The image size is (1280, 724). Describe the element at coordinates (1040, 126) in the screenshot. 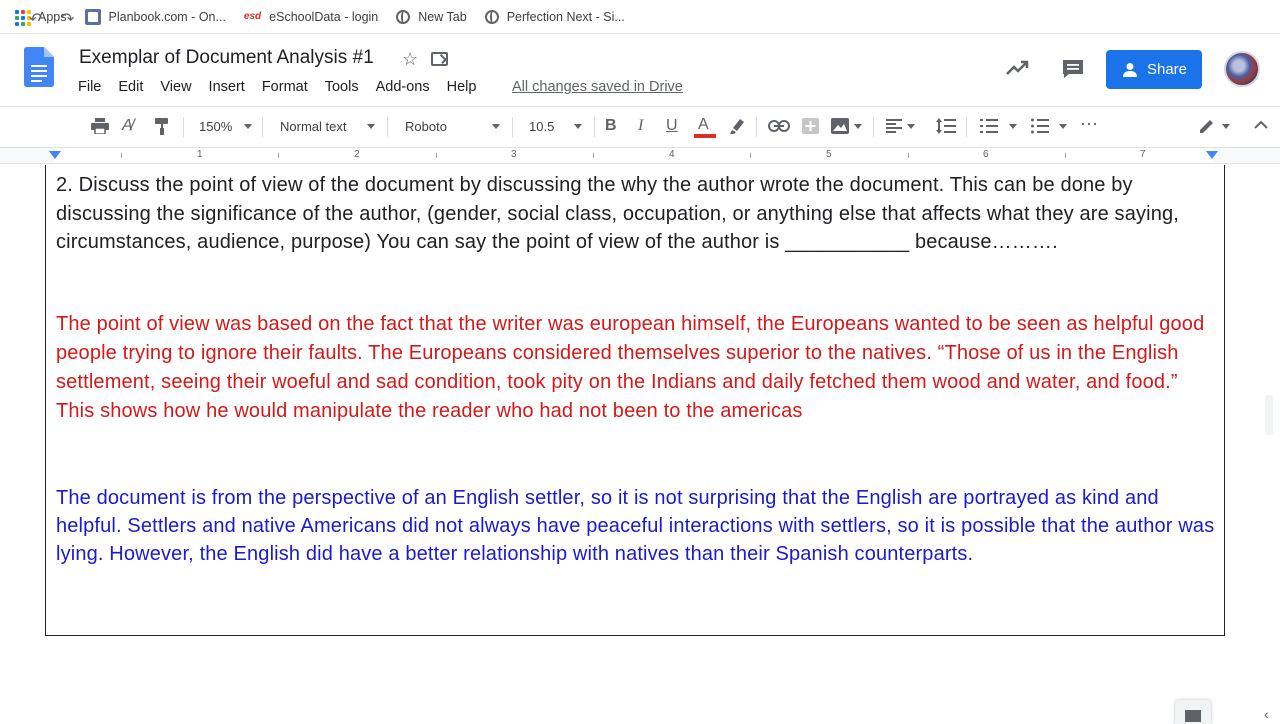

I see `bulleted-list-icon` at that location.